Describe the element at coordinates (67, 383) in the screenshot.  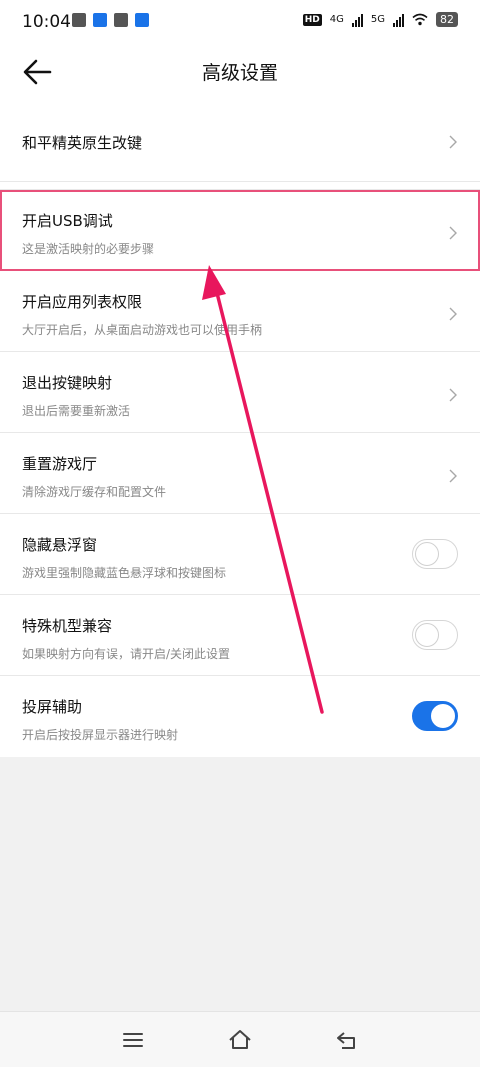
I see `setting-title: 退出按键映射` at that location.